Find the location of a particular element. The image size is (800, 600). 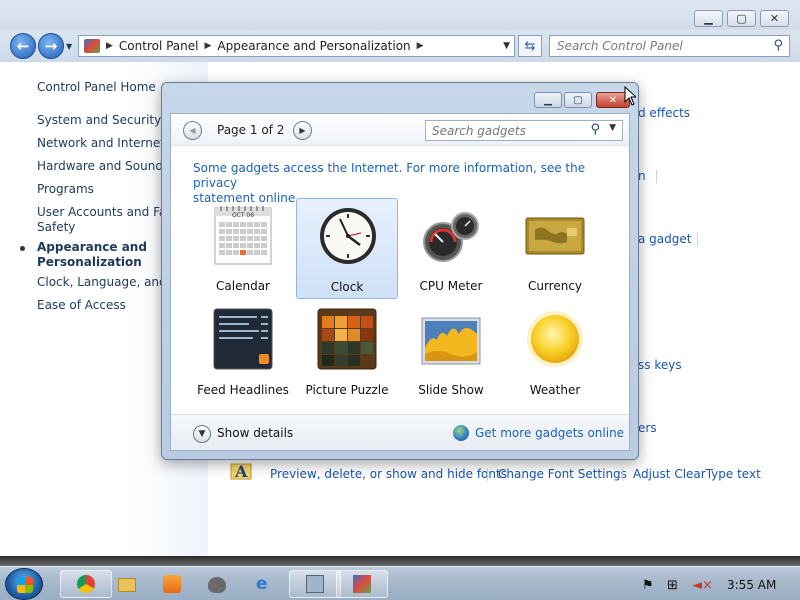

feed-headlines-icon is located at coordinates (243, 339).